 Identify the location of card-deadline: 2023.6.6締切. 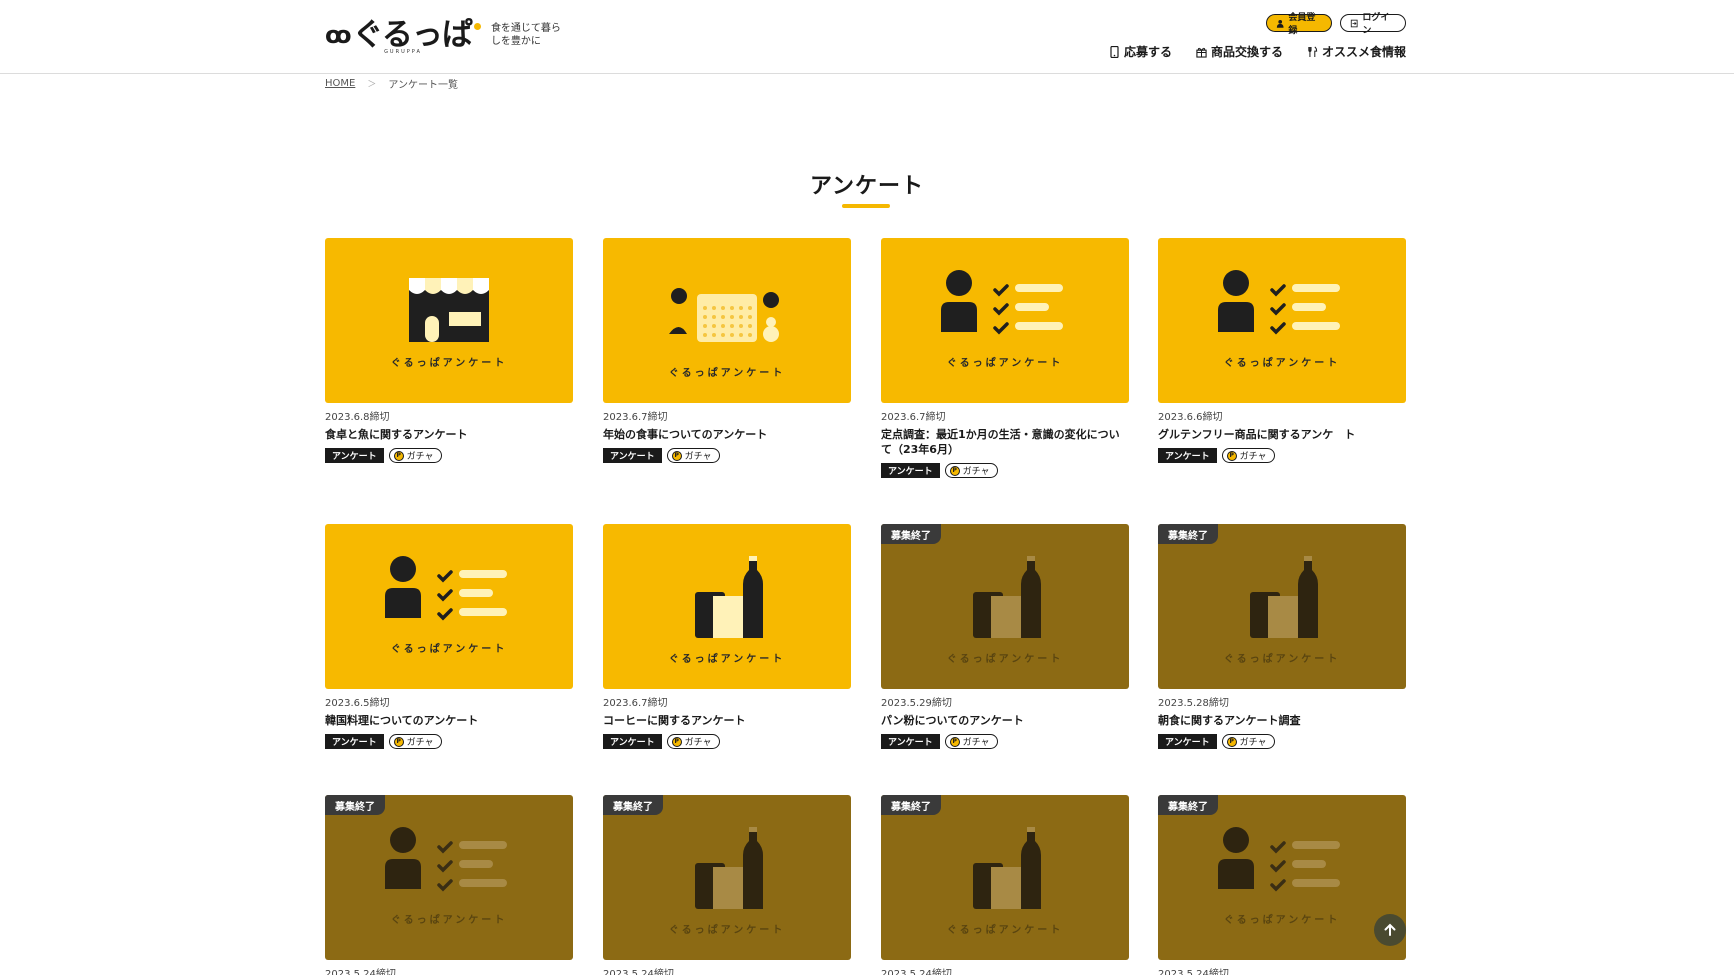
(1190, 417).